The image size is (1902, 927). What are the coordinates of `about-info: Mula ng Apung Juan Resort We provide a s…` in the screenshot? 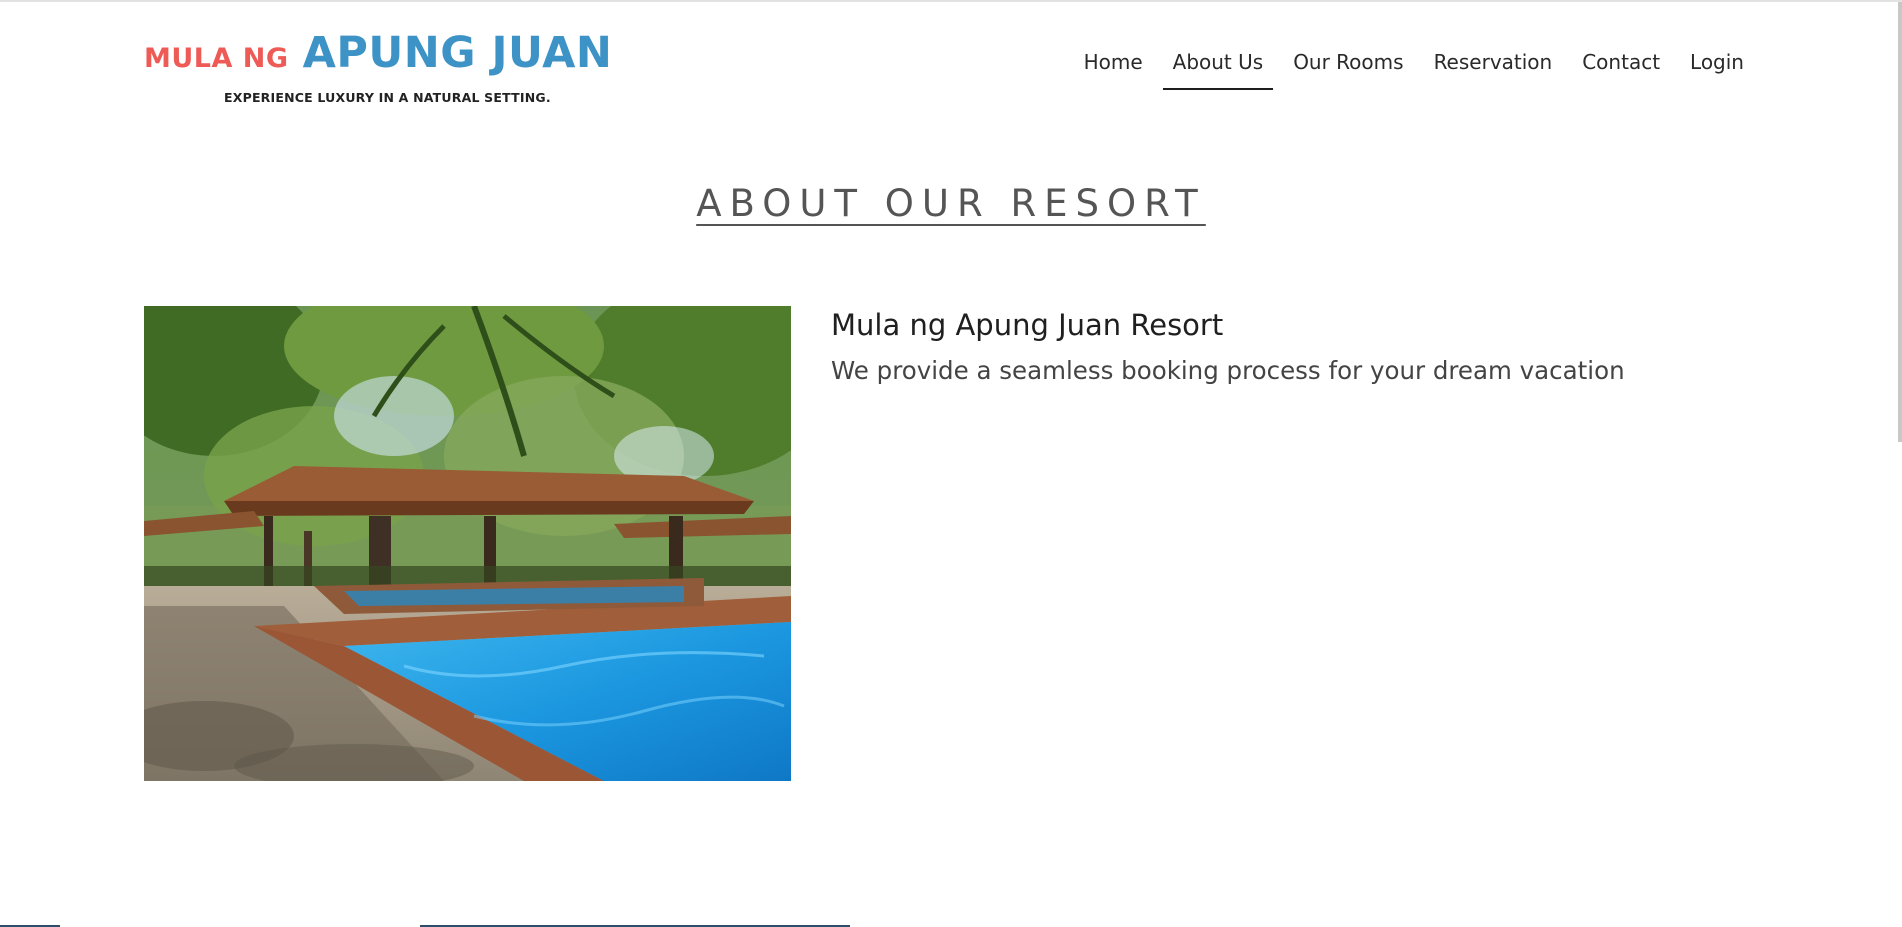 It's located at (1228, 346).